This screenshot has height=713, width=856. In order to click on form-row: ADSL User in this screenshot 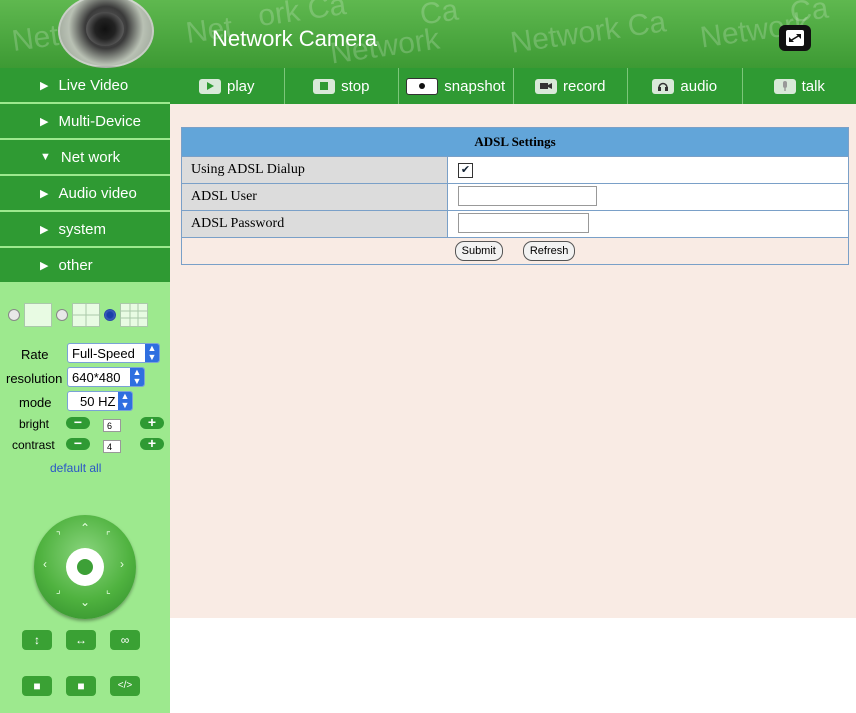, I will do `click(515, 196)`.